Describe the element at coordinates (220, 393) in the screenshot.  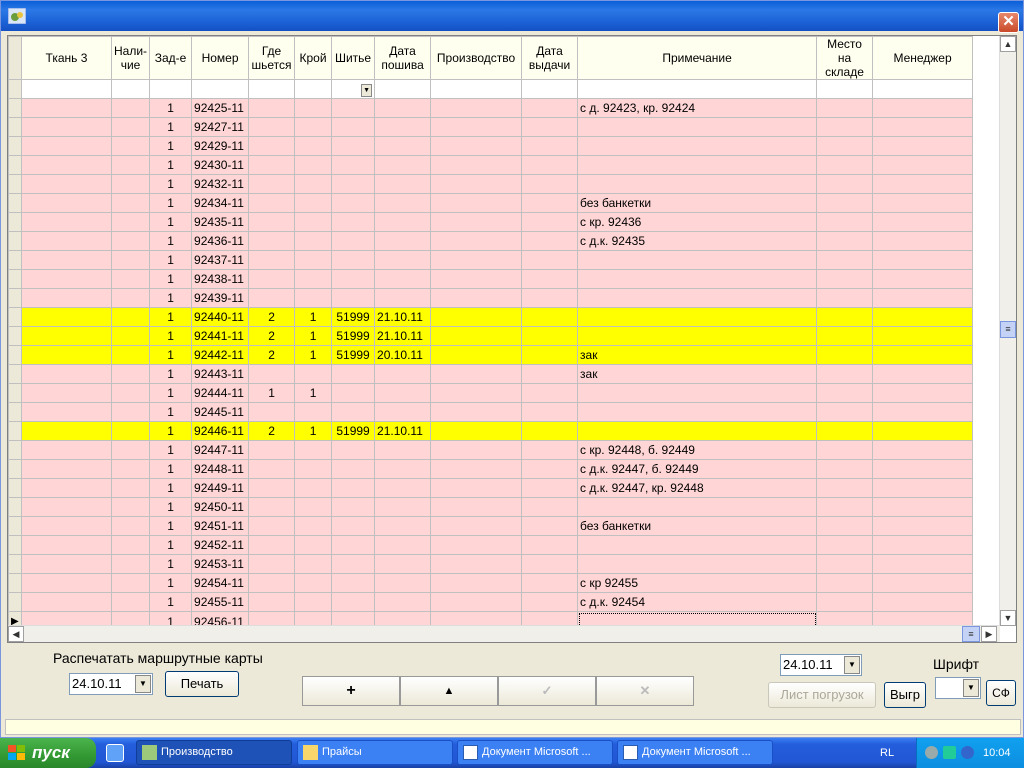
I see `cell-nomer: 92444-11` at that location.